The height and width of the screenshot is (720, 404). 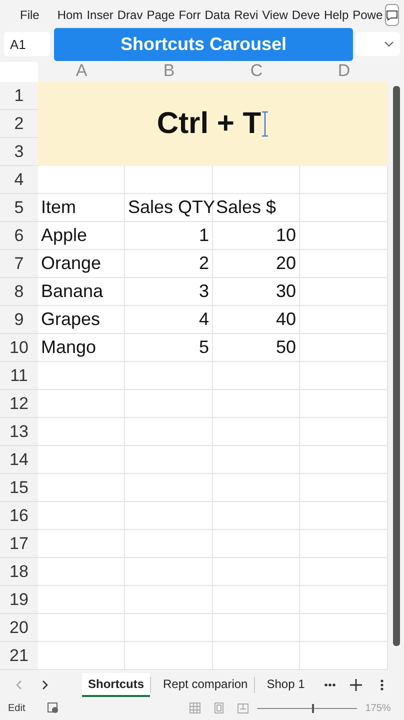 What do you see at coordinates (219, 708) in the screenshot?
I see `page-layout-icon` at bounding box center [219, 708].